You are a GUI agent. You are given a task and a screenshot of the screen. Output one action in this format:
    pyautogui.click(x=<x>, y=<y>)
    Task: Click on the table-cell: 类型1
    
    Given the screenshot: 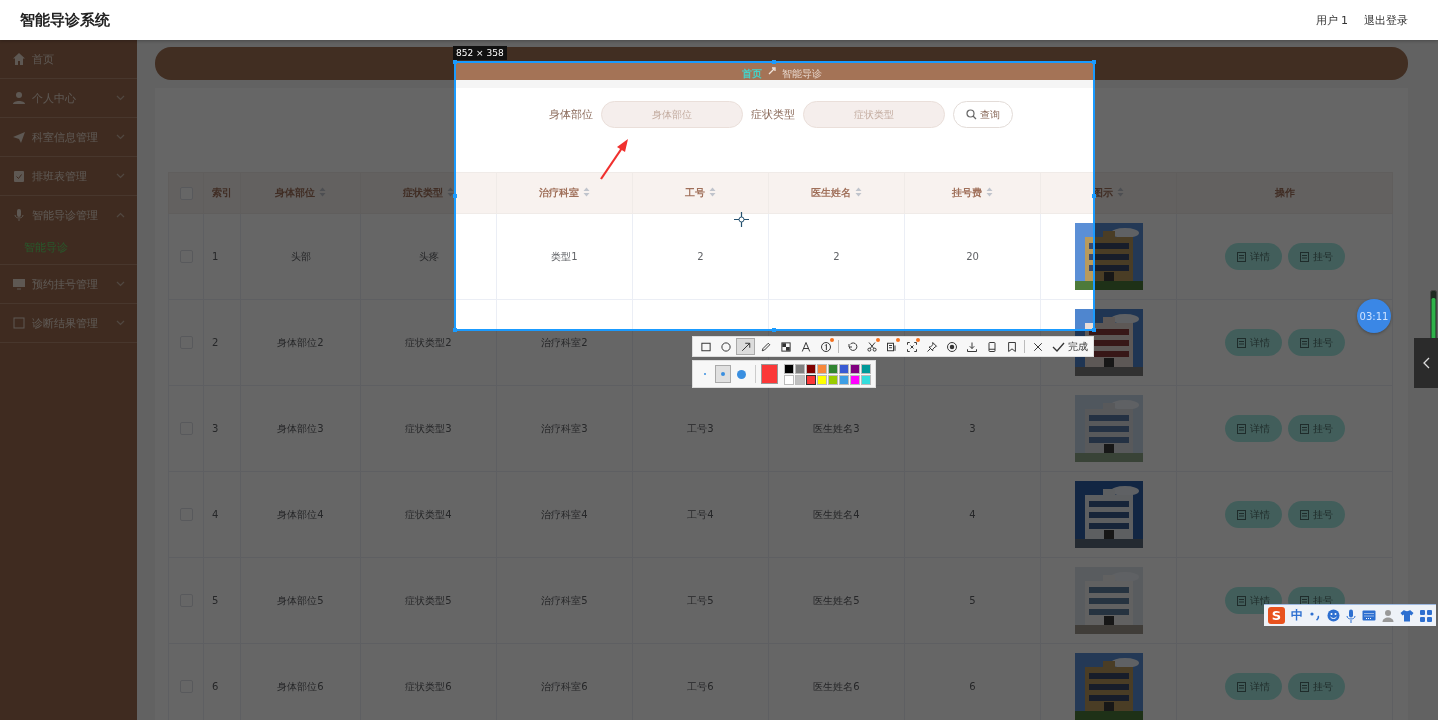 What is the action you would take?
    pyautogui.click(x=564, y=256)
    